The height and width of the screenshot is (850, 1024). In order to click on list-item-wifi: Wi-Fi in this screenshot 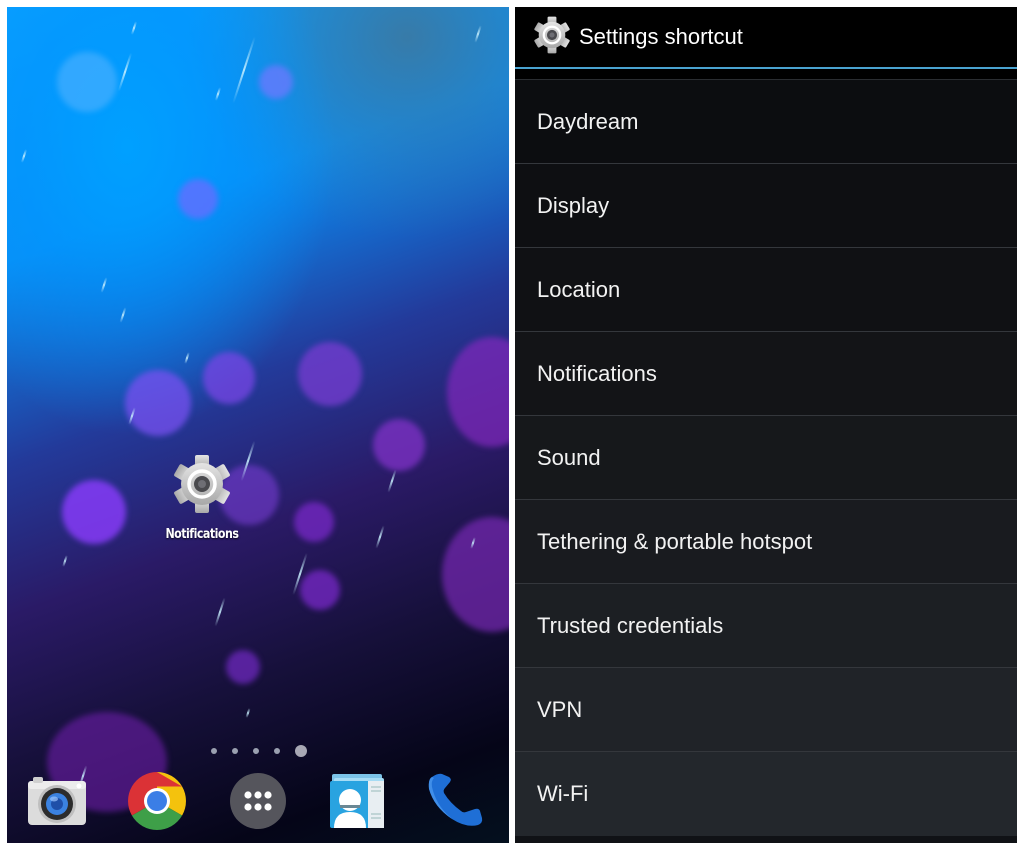, I will do `click(766, 794)`.